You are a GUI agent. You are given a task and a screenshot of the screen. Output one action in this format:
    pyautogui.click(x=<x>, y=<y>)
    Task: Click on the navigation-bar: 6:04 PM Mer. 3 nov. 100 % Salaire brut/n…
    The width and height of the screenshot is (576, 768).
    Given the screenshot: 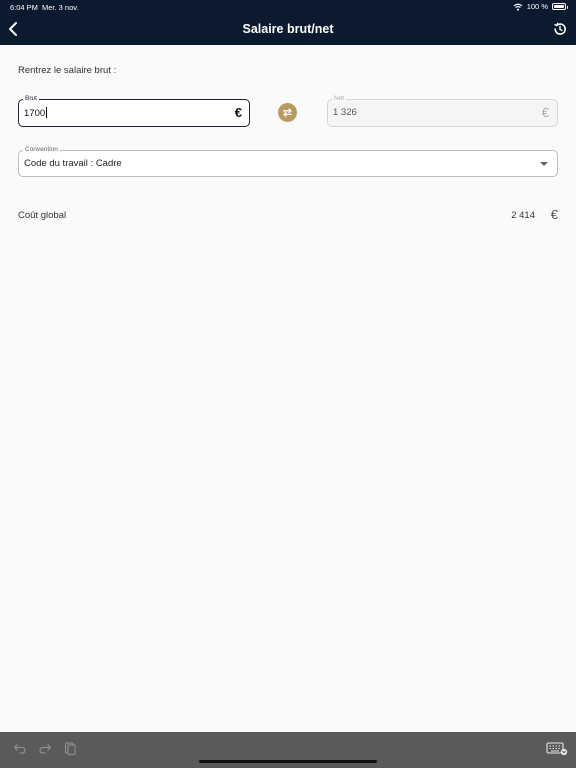 What is the action you would take?
    pyautogui.click(x=288, y=22)
    